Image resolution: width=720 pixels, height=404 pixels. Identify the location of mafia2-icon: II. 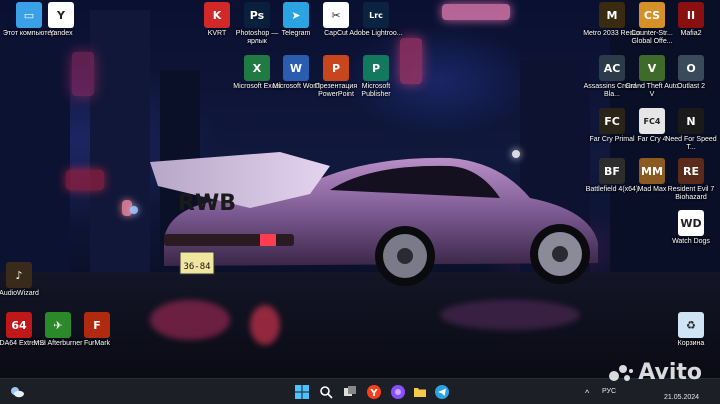
(691, 15).